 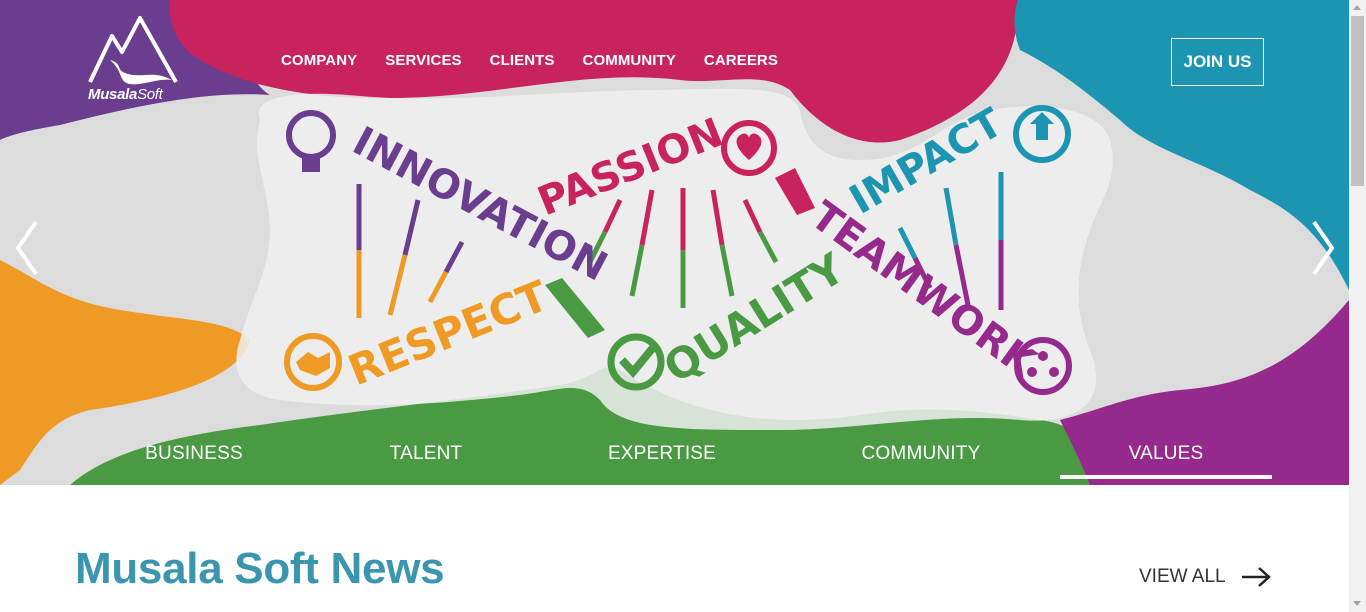 What do you see at coordinates (311, 141) in the screenshot?
I see `lightbulb-icon` at bounding box center [311, 141].